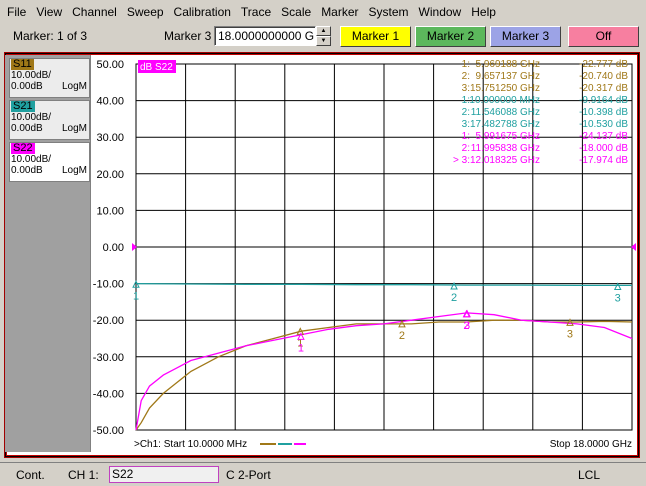 This screenshot has height=486, width=646. Describe the element at coordinates (450, 36) in the screenshot. I see `marker-2-button: Marker 2` at that location.